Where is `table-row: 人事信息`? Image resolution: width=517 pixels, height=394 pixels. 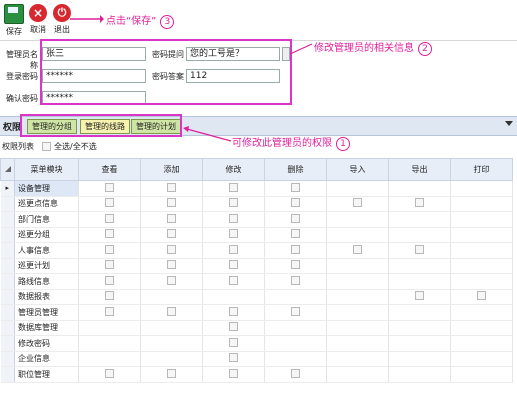 table-row: 人事信息 is located at coordinates (256, 250).